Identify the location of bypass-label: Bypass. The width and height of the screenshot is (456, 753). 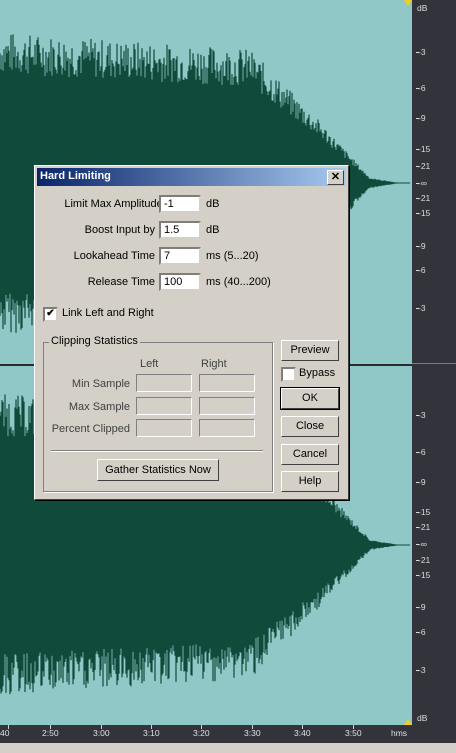
(317, 373).